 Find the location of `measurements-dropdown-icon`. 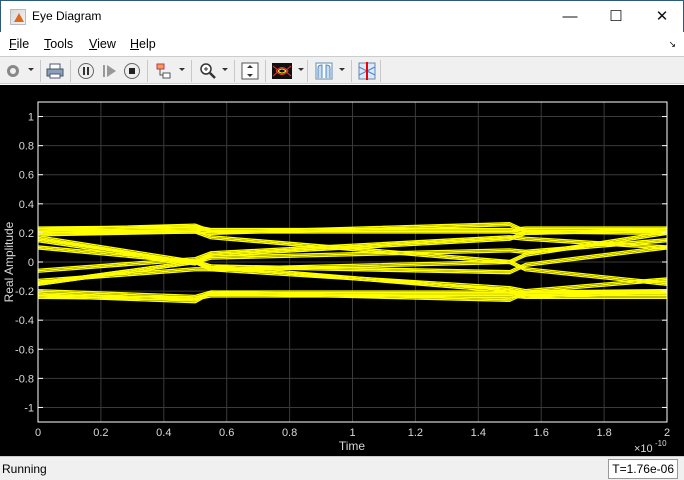

measurements-dropdown-icon is located at coordinates (342, 69).